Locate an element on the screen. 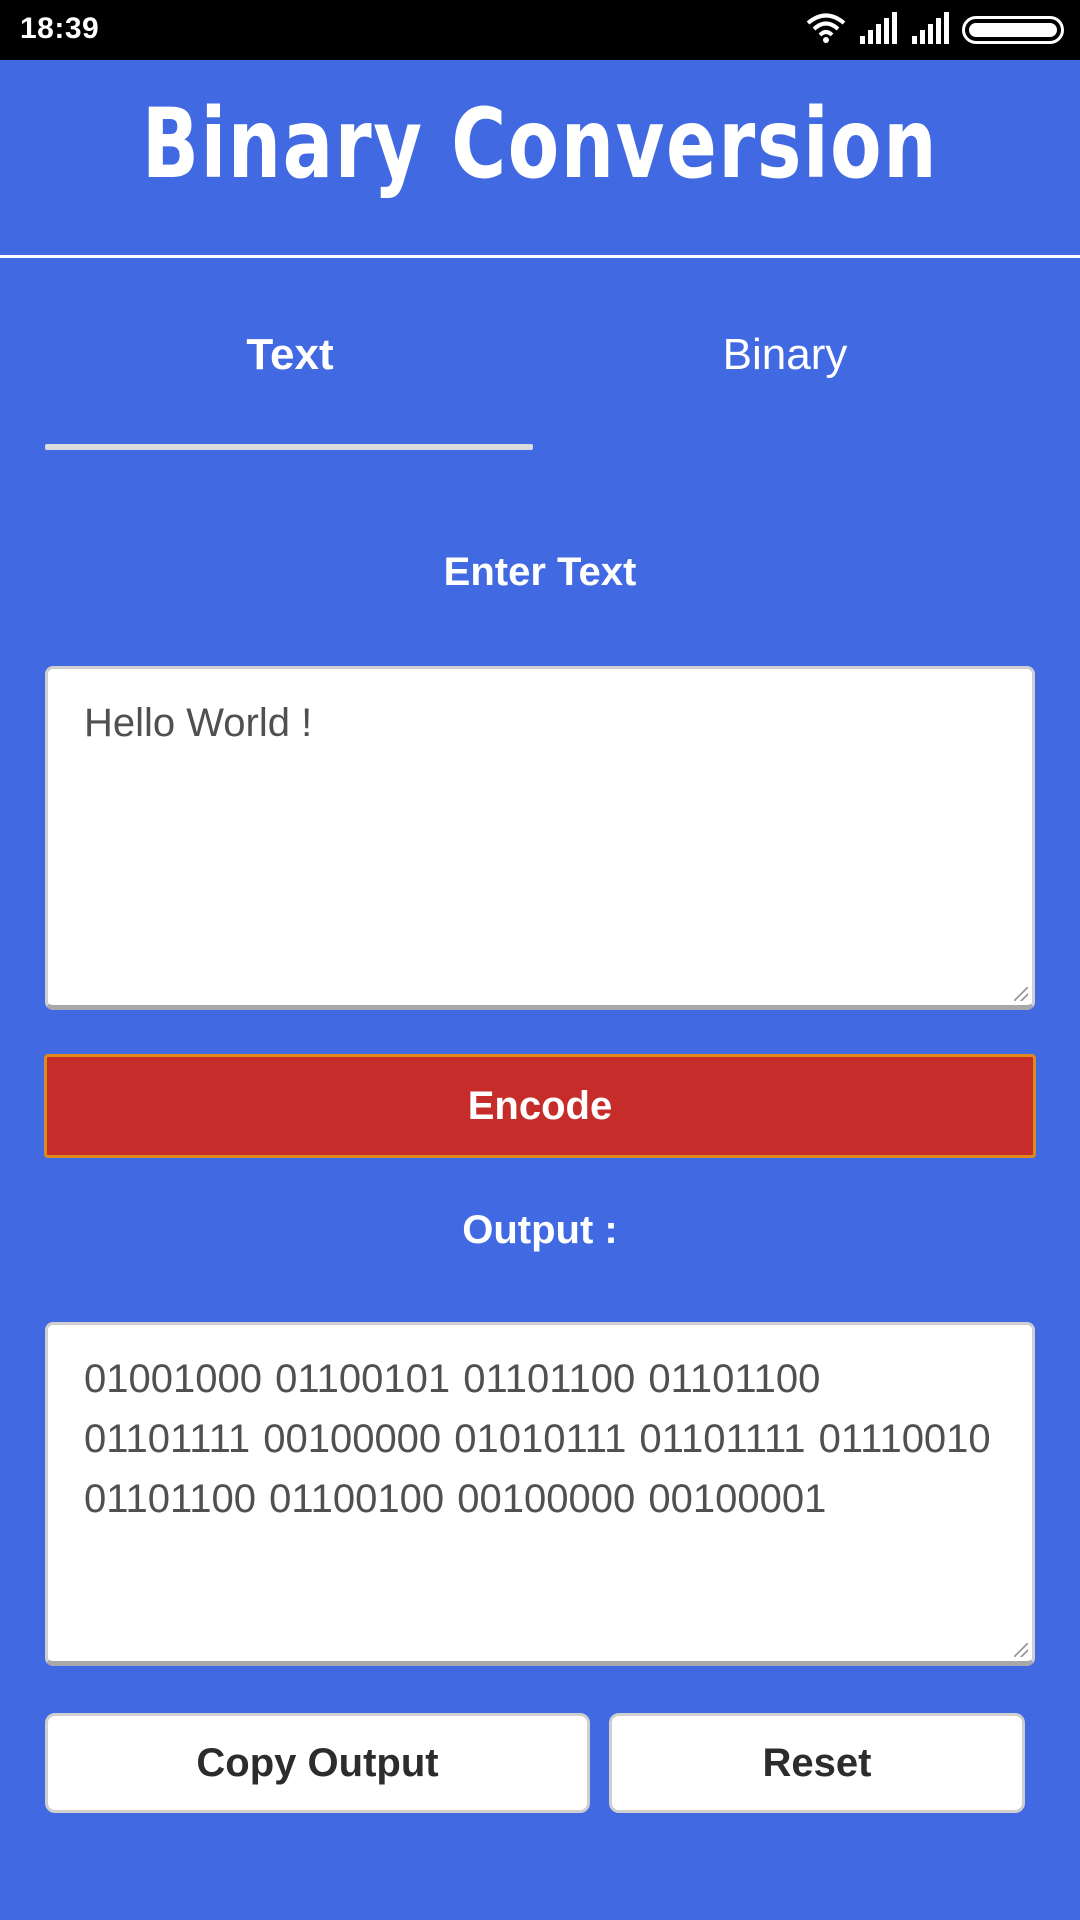 The image size is (1080, 1920). status-bar: 18:39 is located at coordinates (540, 30).